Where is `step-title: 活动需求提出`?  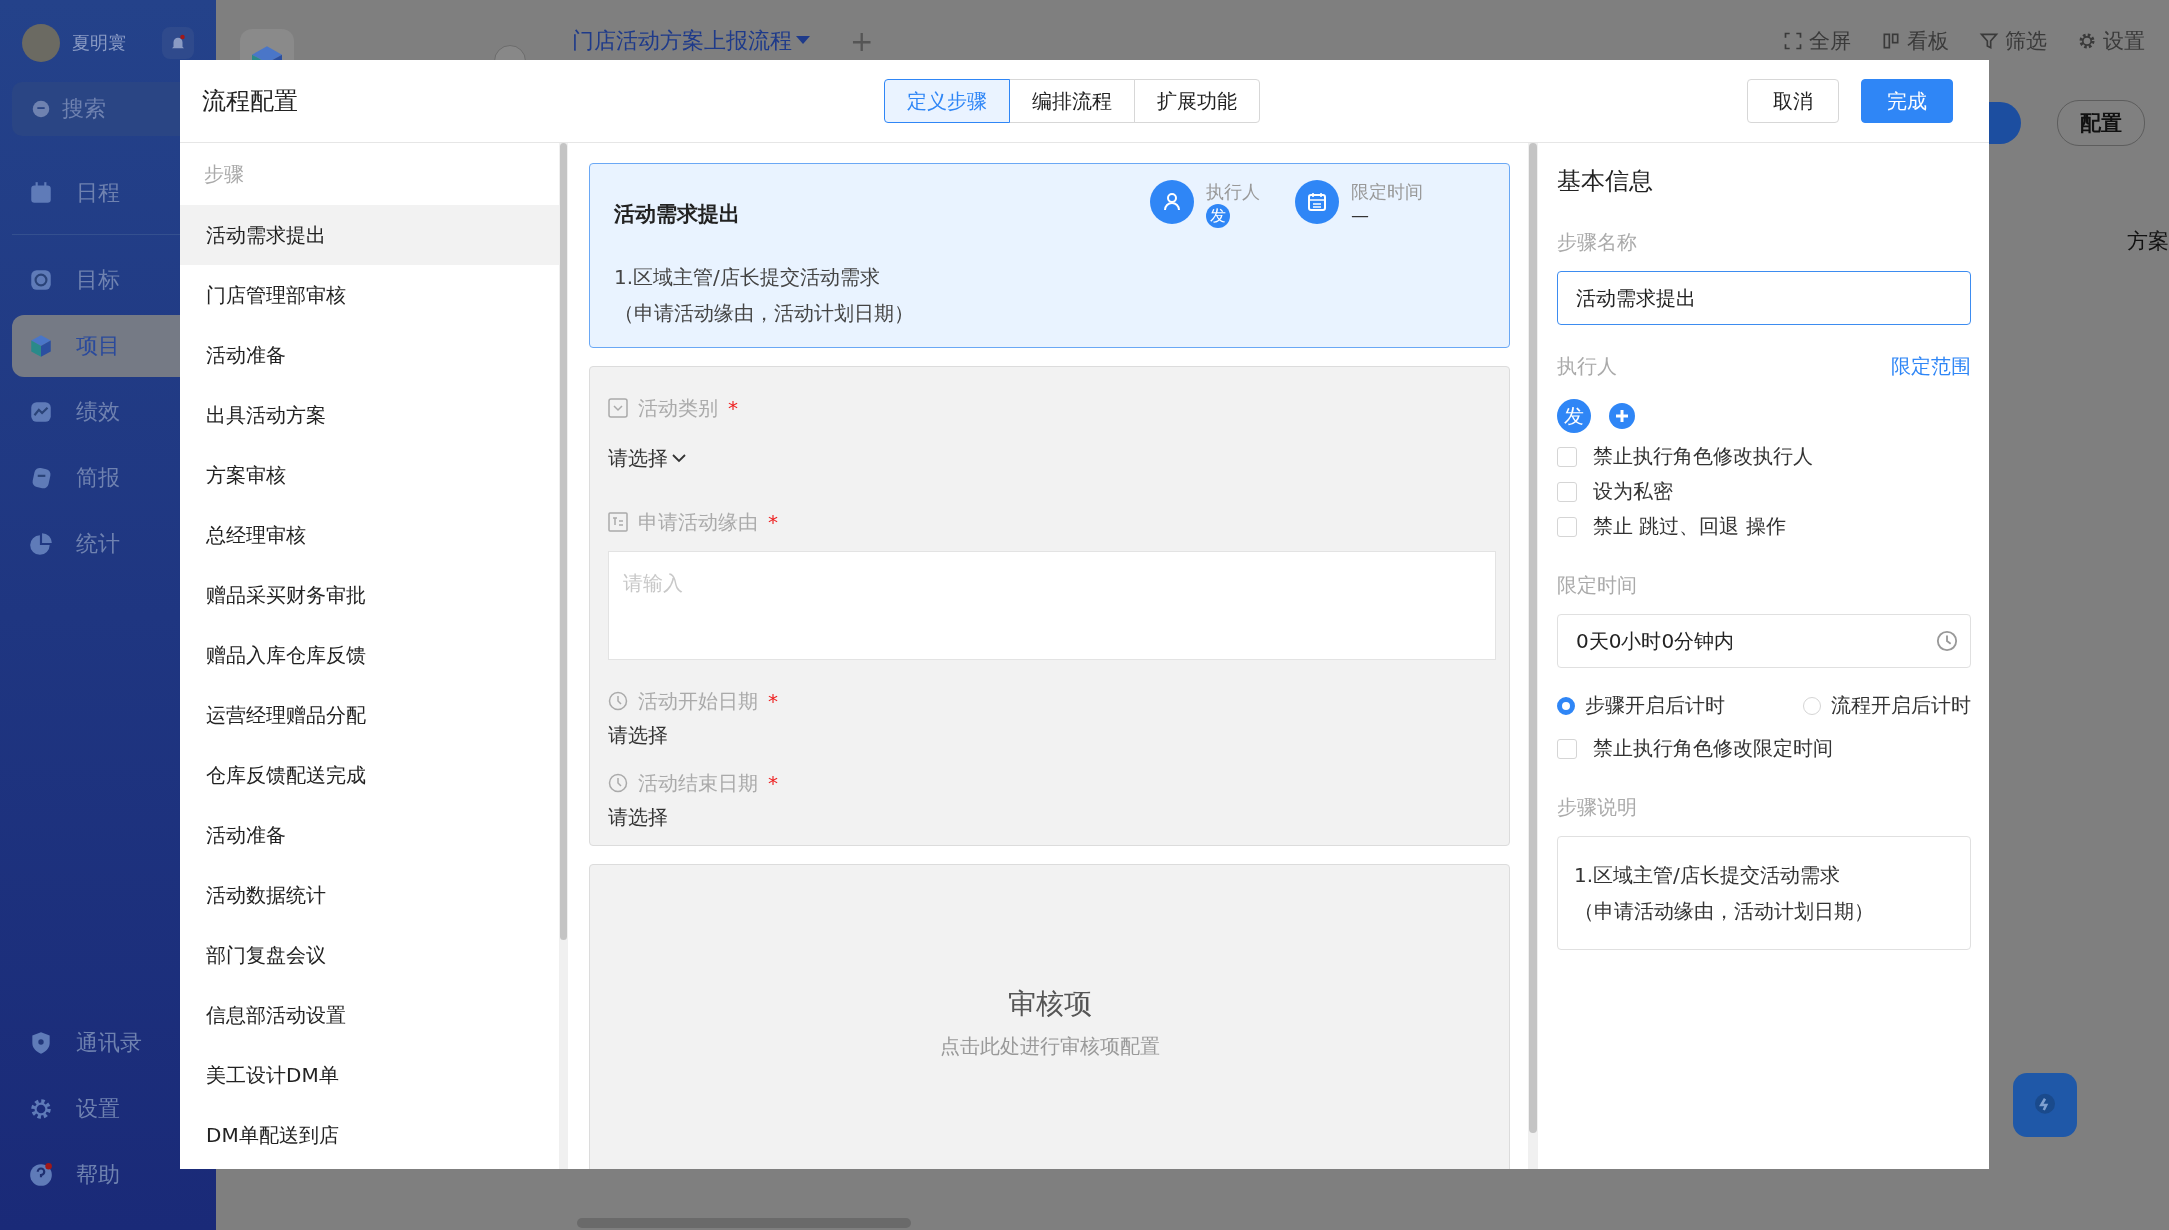 step-title: 活动需求提出 is located at coordinates (677, 214).